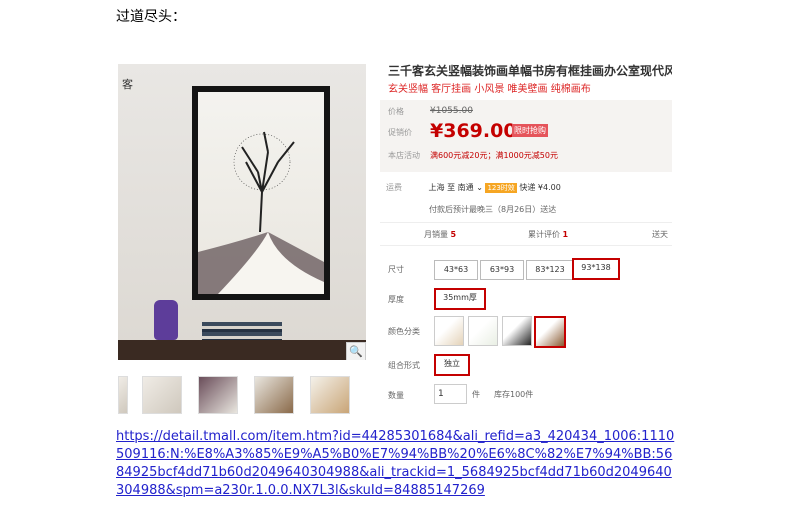 Image resolution: width=786 pixels, height=524 pixels. What do you see at coordinates (456, 270) in the screenshot?
I see `size-option: 43*63` at bounding box center [456, 270].